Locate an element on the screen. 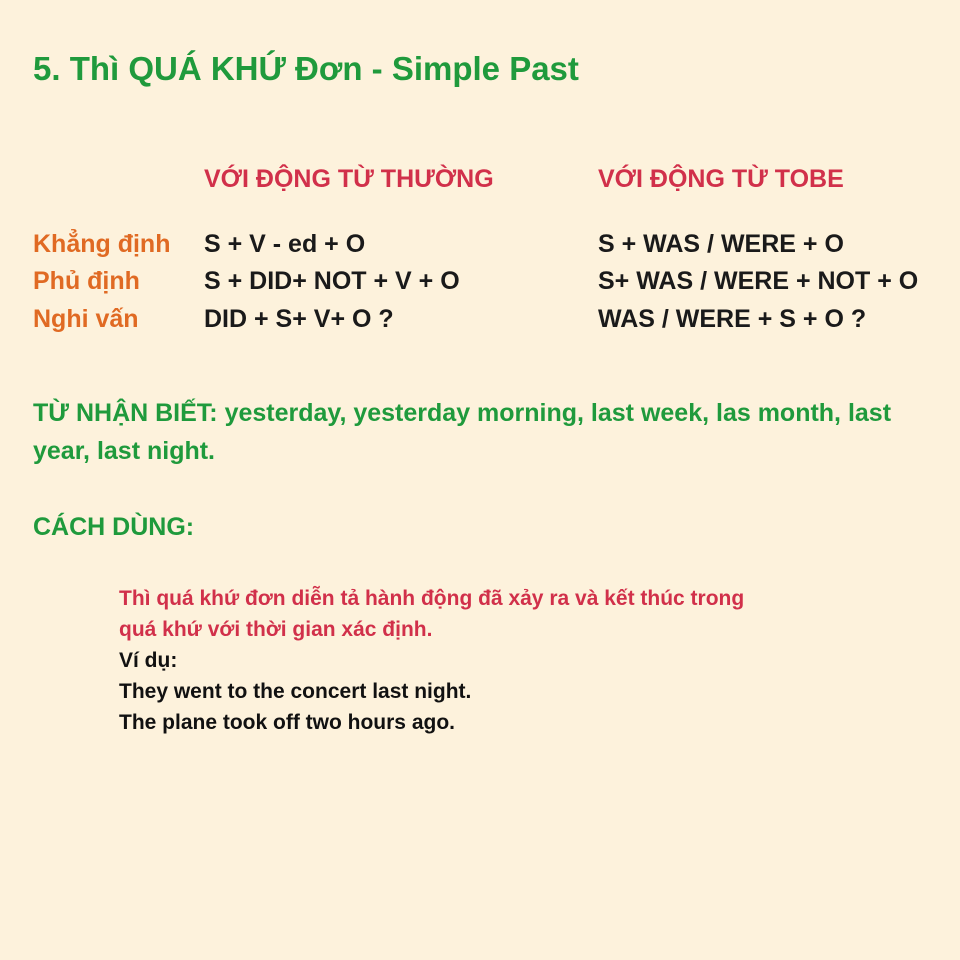 The width and height of the screenshot is (960, 960). usage-description-line-2: quá khứ với thời gian xác định. is located at coordinates (276, 629).